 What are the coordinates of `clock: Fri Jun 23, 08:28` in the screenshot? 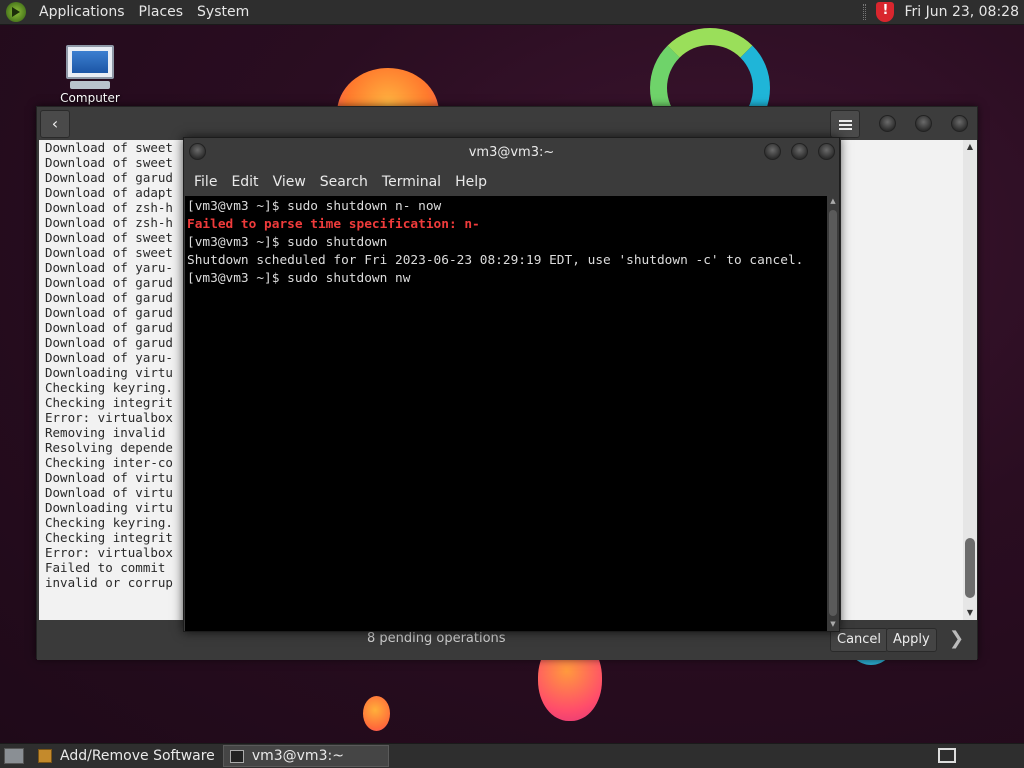 It's located at (961, 12).